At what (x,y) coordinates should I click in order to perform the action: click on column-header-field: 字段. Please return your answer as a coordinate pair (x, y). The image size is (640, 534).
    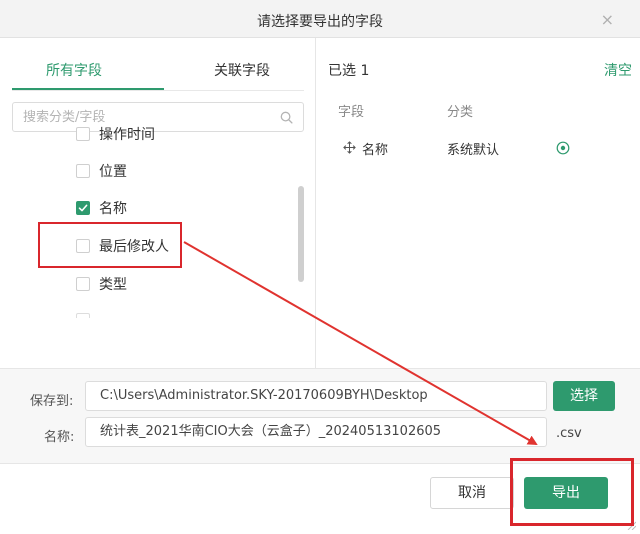
    Looking at the image, I should click on (351, 112).